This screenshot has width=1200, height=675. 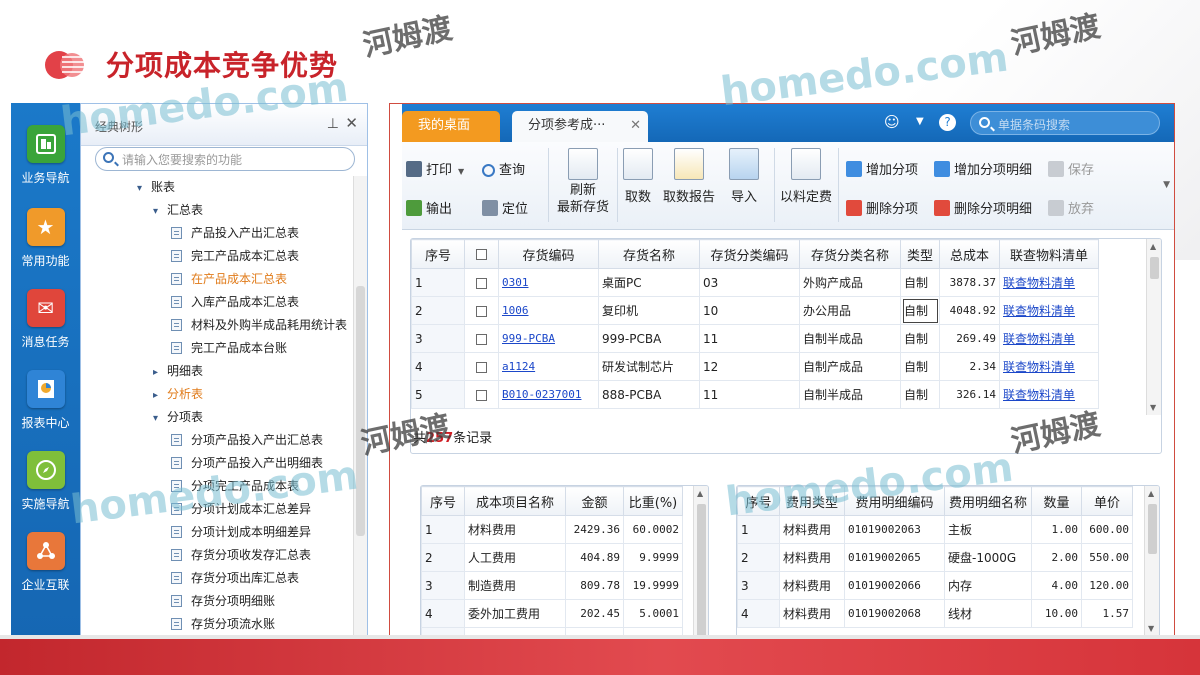 I want to click on query-button: 查询, so click(x=503, y=168).